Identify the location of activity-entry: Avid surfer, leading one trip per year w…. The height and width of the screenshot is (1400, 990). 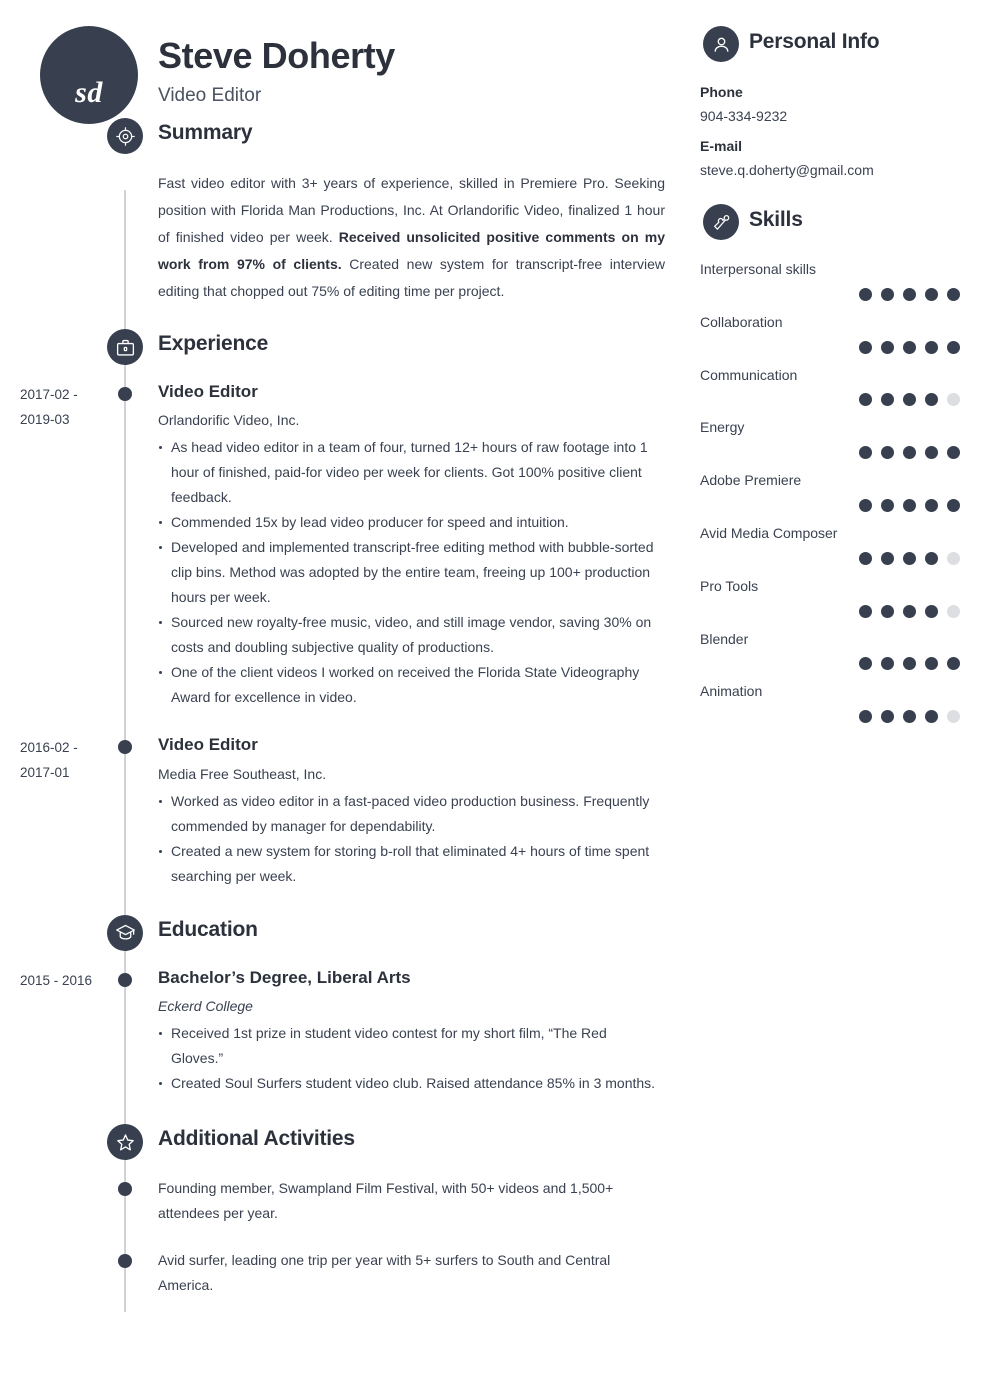
(345, 1273).